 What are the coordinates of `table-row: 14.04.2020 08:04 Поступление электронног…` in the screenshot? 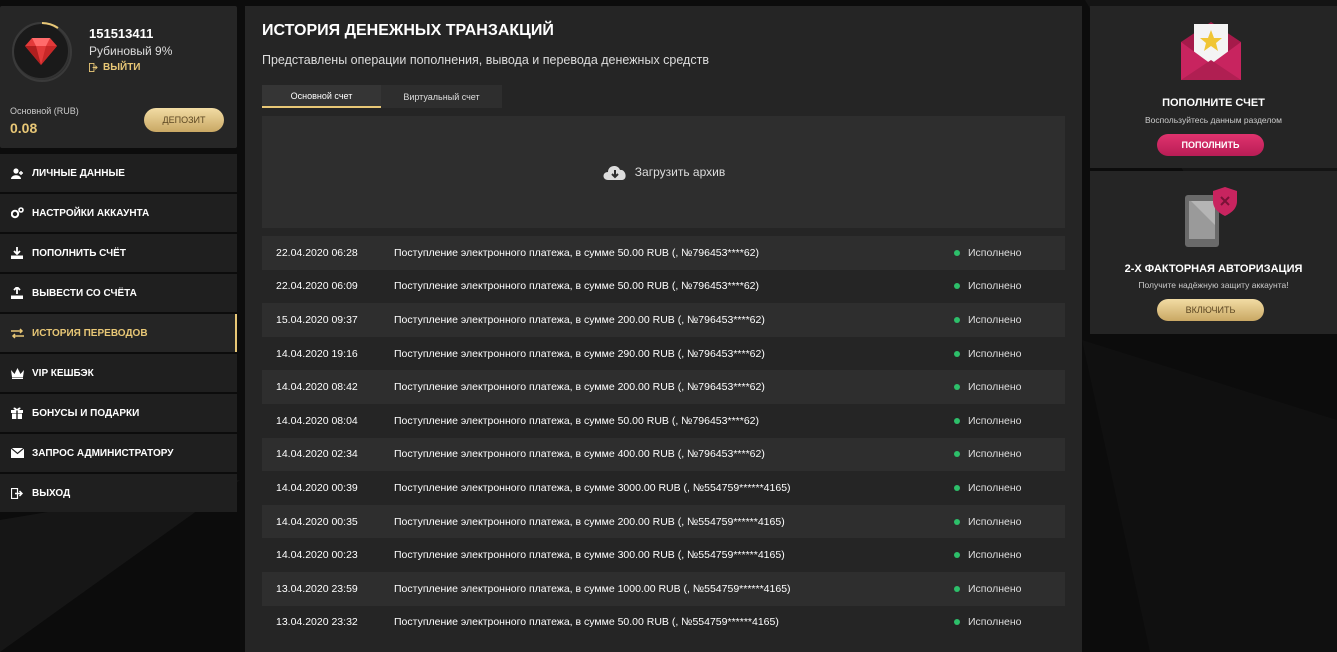 It's located at (663, 420).